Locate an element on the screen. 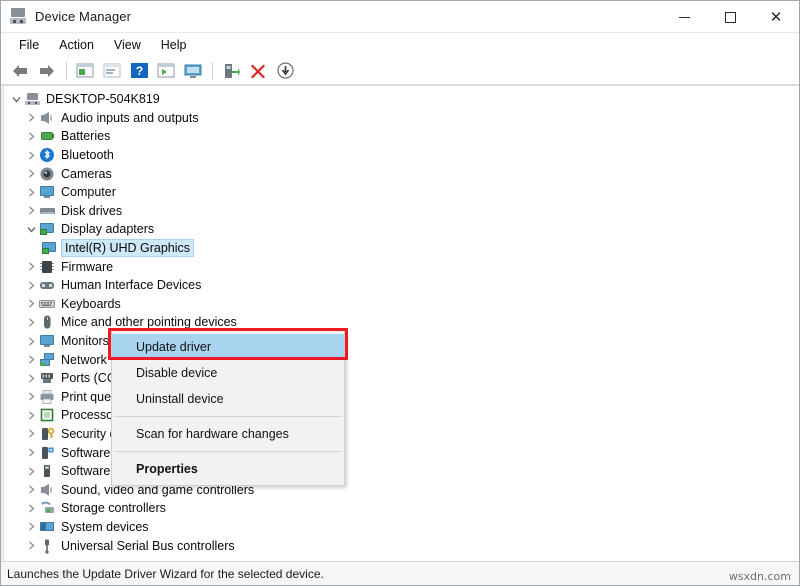 The image size is (800, 586). tree-item-label: Intel(R) UHD Graphics is located at coordinates (127, 248).